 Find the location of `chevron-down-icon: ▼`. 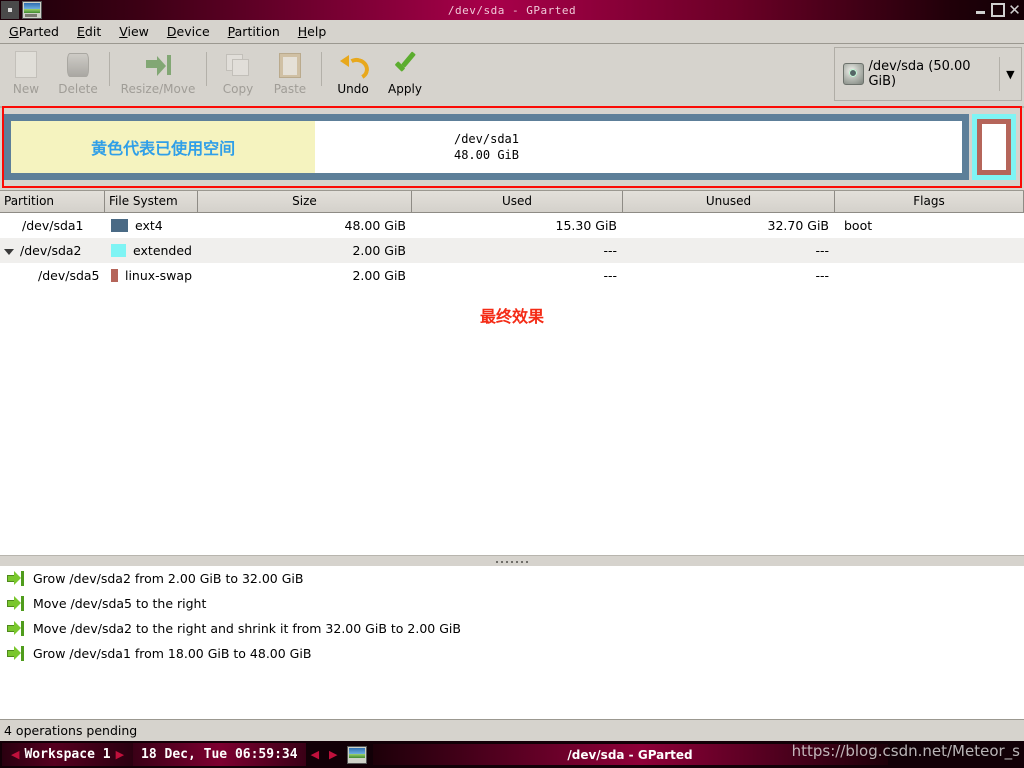

chevron-down-icon: ▼ is located at coordinates (1010, 74).